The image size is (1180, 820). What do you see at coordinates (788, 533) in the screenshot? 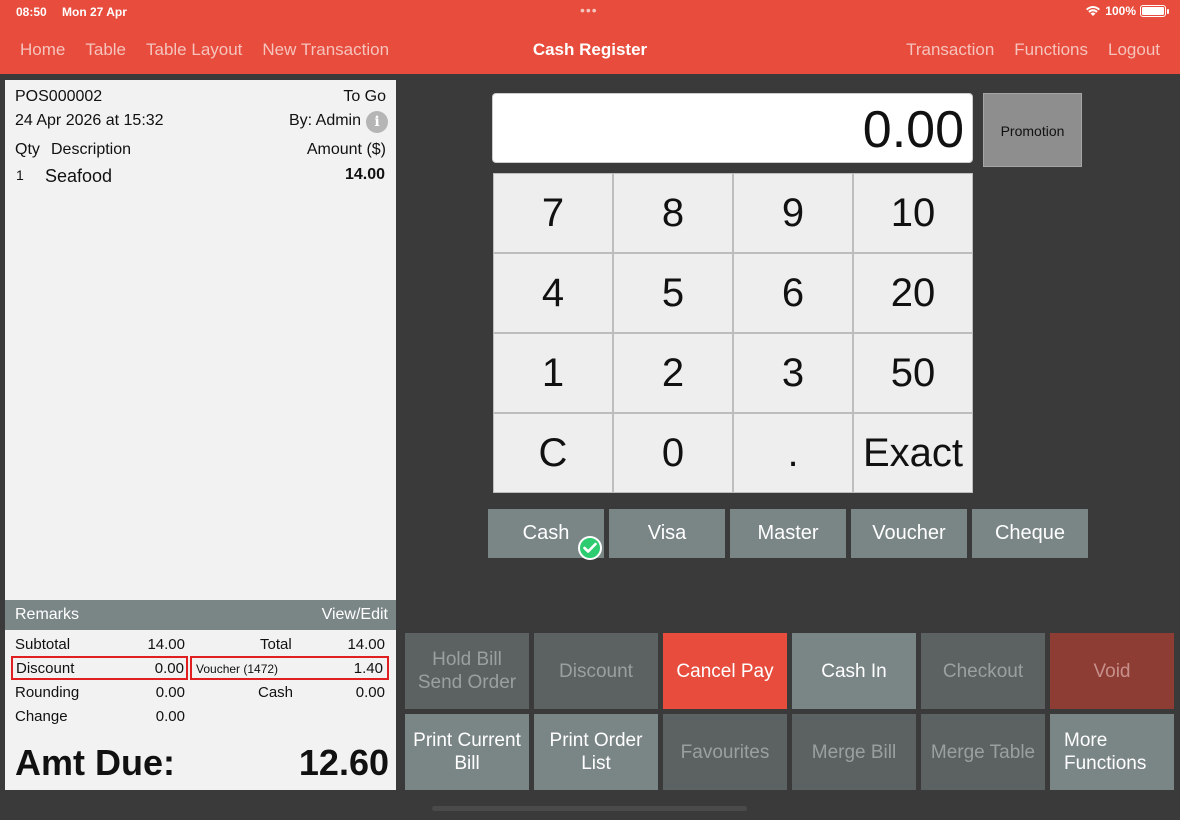
I see `payment-master-button: Master` at bounding box center [788, 533].